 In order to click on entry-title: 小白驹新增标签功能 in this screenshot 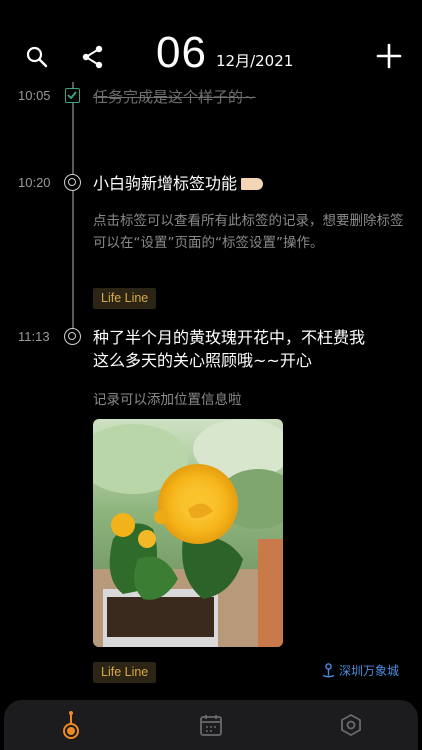, I will do `click(178, 183)`.